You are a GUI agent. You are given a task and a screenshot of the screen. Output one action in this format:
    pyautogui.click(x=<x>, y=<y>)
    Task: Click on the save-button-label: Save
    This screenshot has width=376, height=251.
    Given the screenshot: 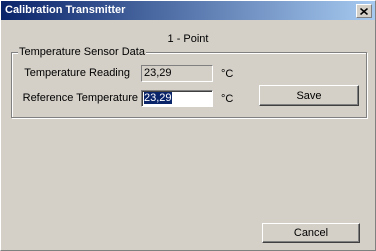 What is the action you would take?
    pyautogui.click(x=309, y=95)
    